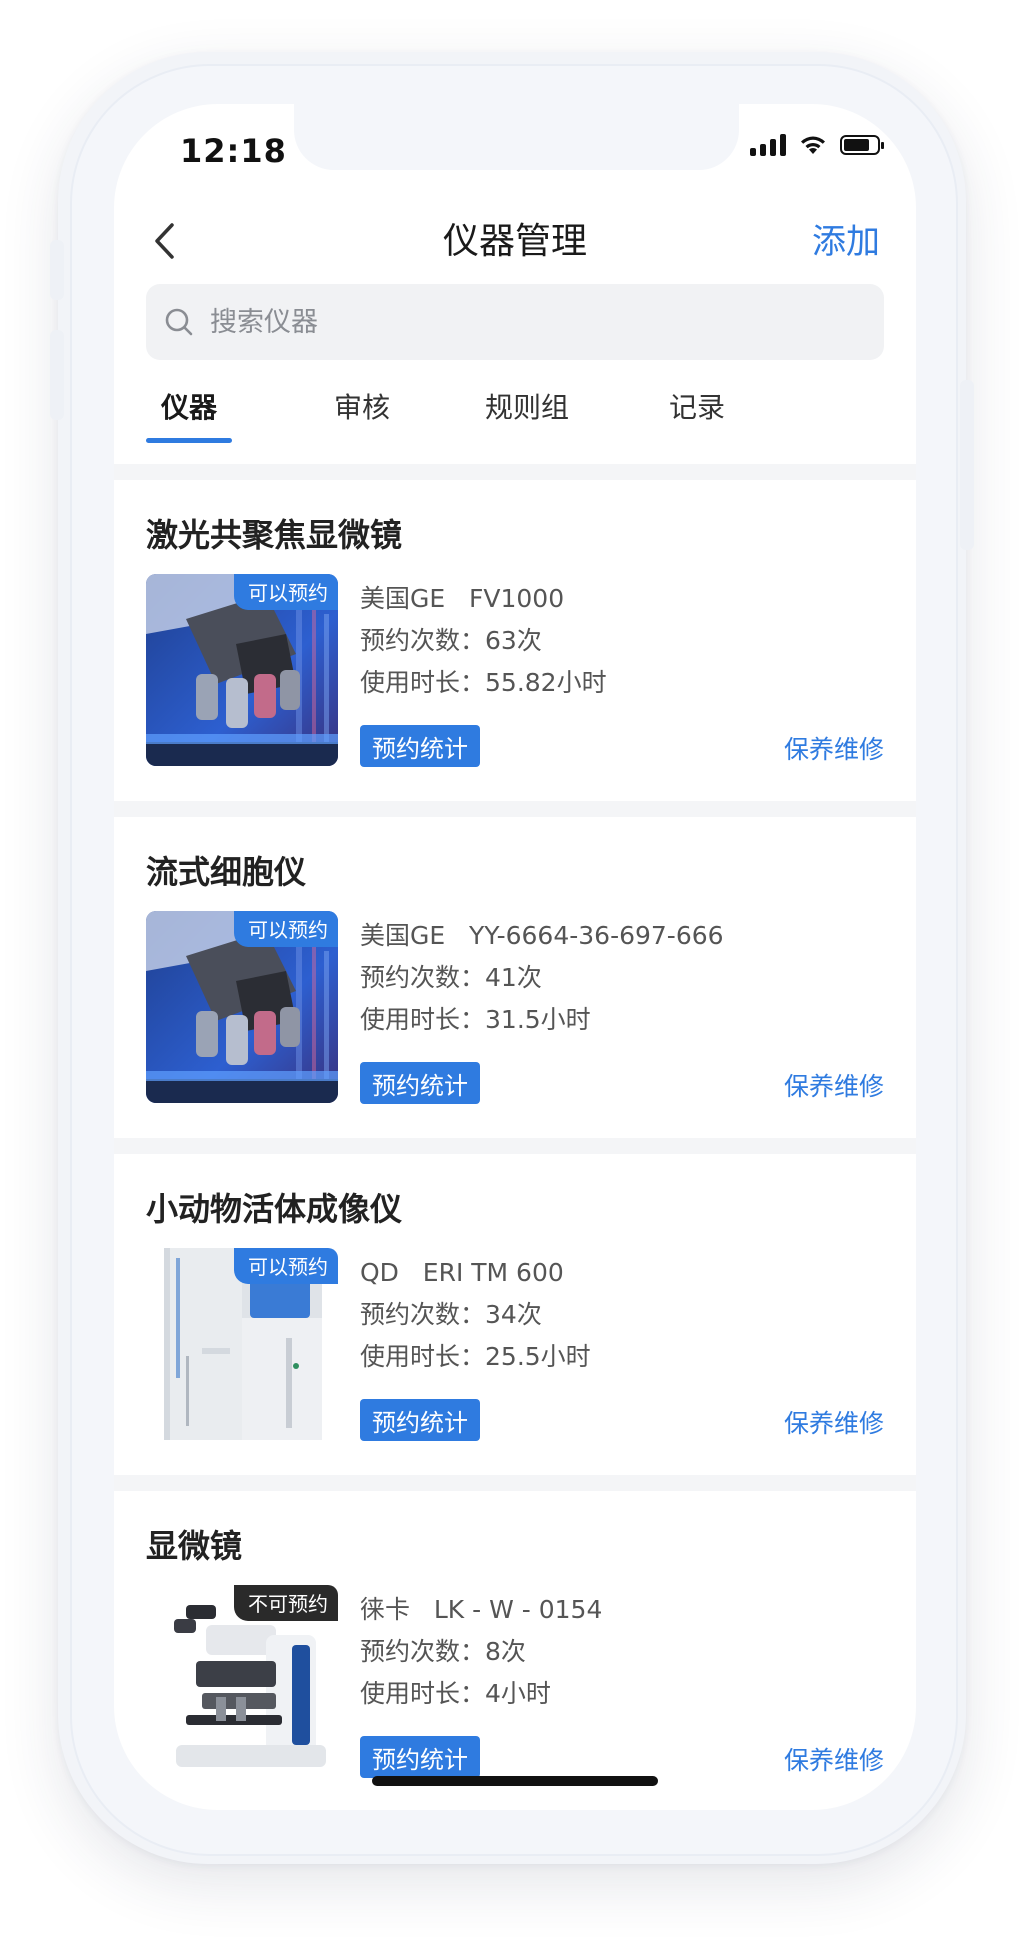 This screenshot has height=1953, width=1026. Describe the element at coordinates (242, 1681) in the screenshot. I see `instrument-image: 不可预约` at that location.